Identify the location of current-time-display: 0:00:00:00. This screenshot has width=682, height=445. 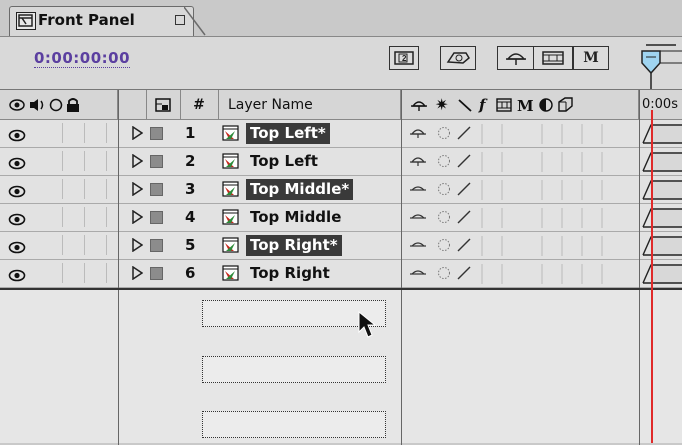
(82, 58).